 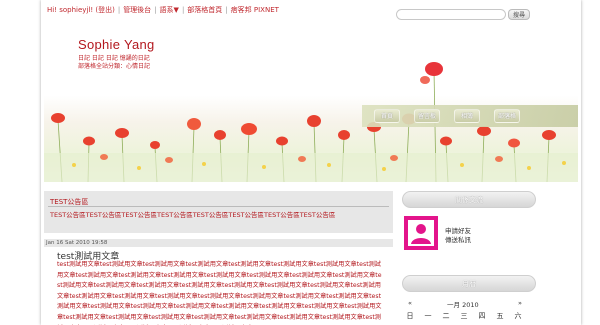 I want to click on user-silhouette-icon, so click(x=421, y=233).